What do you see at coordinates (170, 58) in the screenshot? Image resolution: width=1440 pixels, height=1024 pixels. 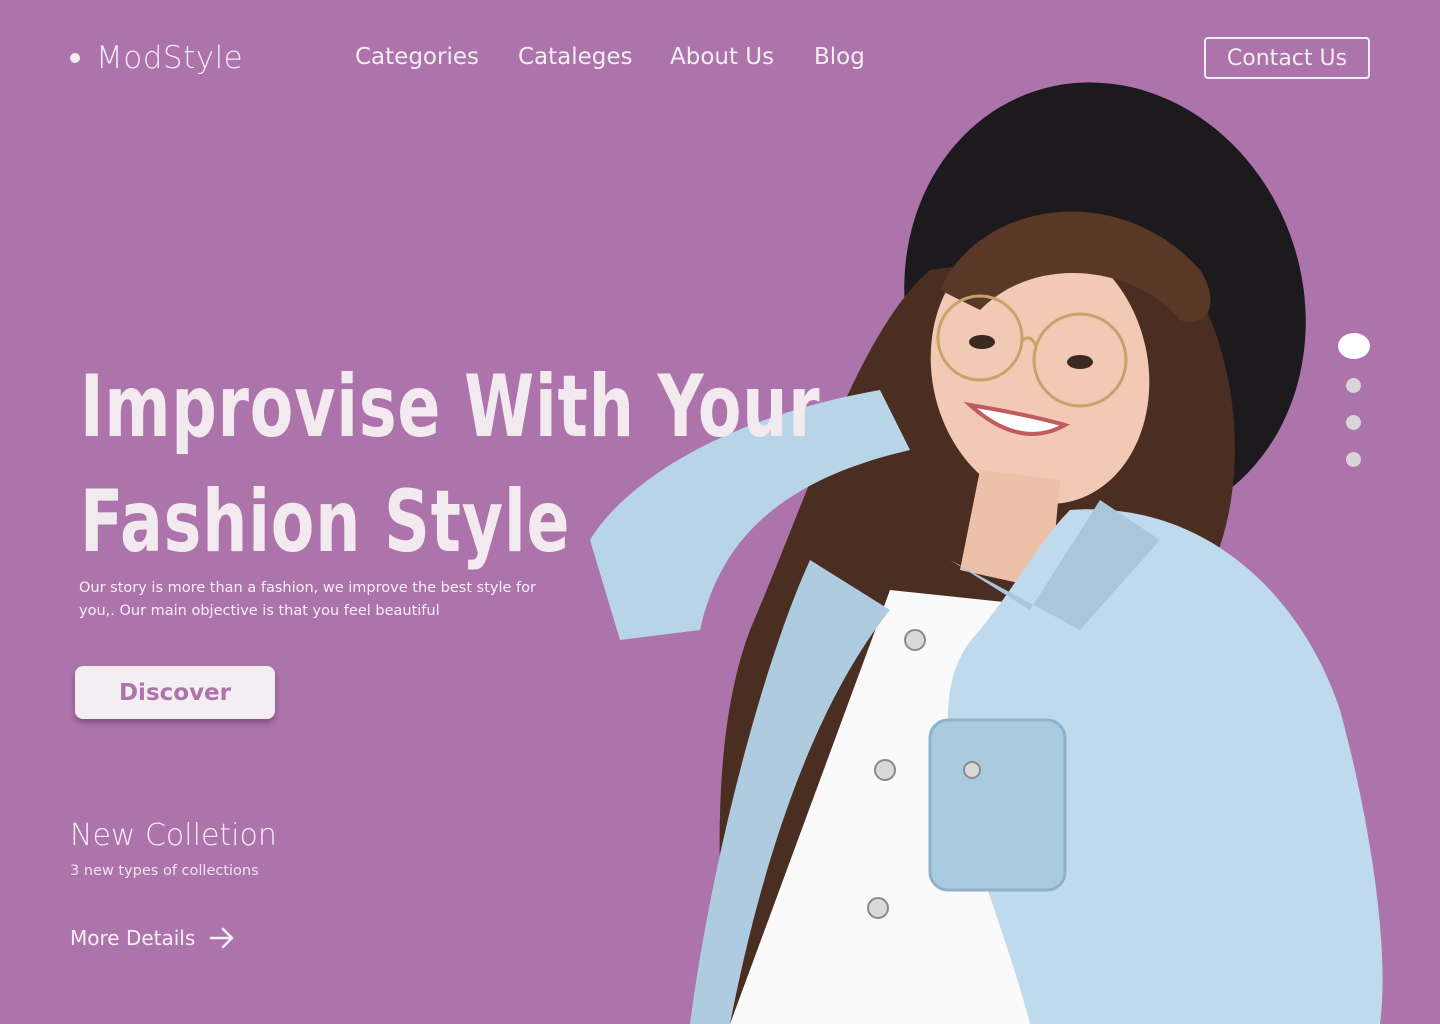 I see `brand-name: ModStyle` at bounding box center [170, 58].